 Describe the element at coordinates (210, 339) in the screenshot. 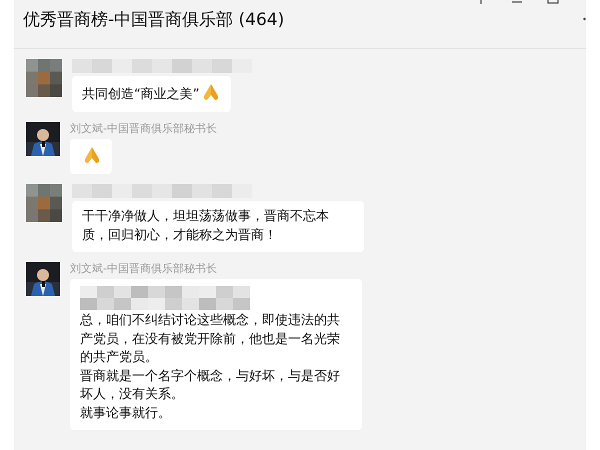

I see `message-text: 总，咱们不纠结讨论这些概念，即使违法的共产党员，在没有被党开除前，他也是一名光荣的共产党员。` at that location.